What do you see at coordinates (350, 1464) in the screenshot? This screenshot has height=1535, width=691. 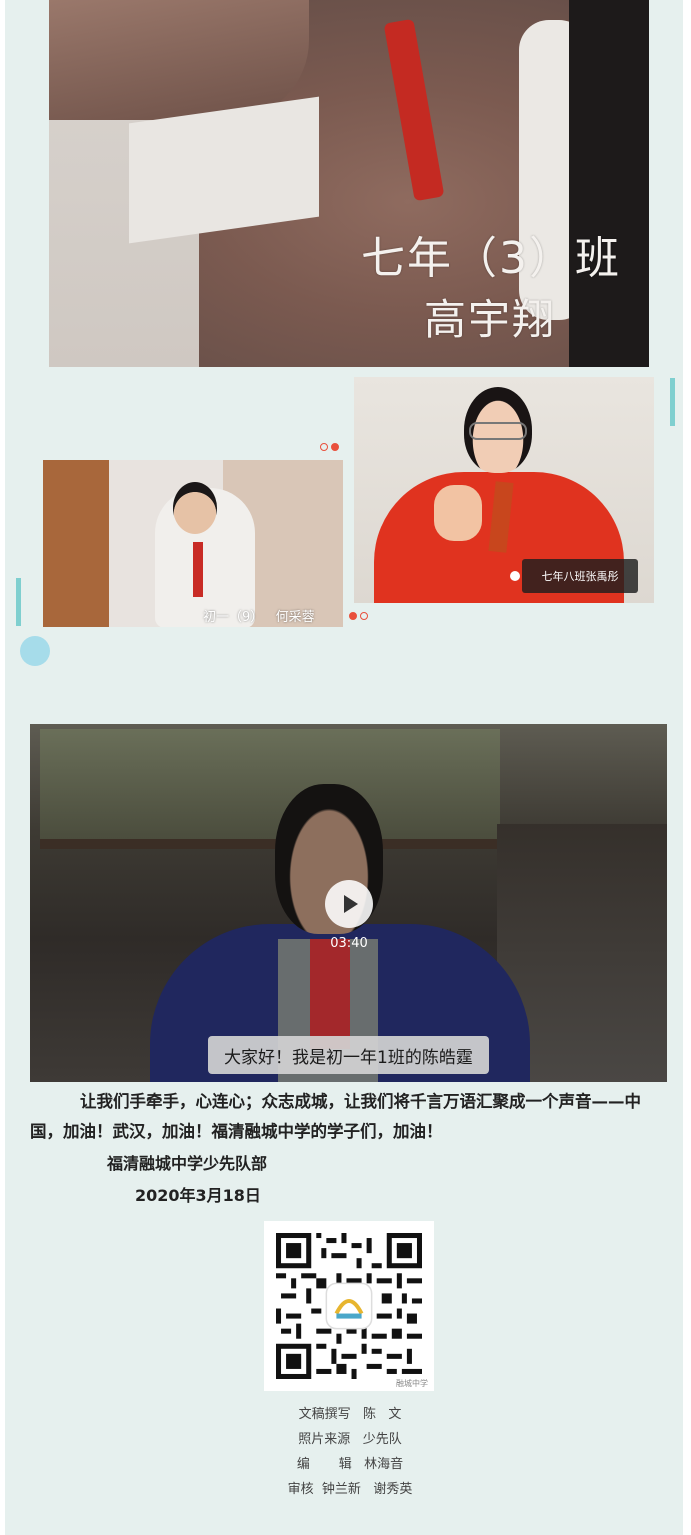 I see `credit-editor: 编 辑 林海音` at bounding box center [350, 1464].